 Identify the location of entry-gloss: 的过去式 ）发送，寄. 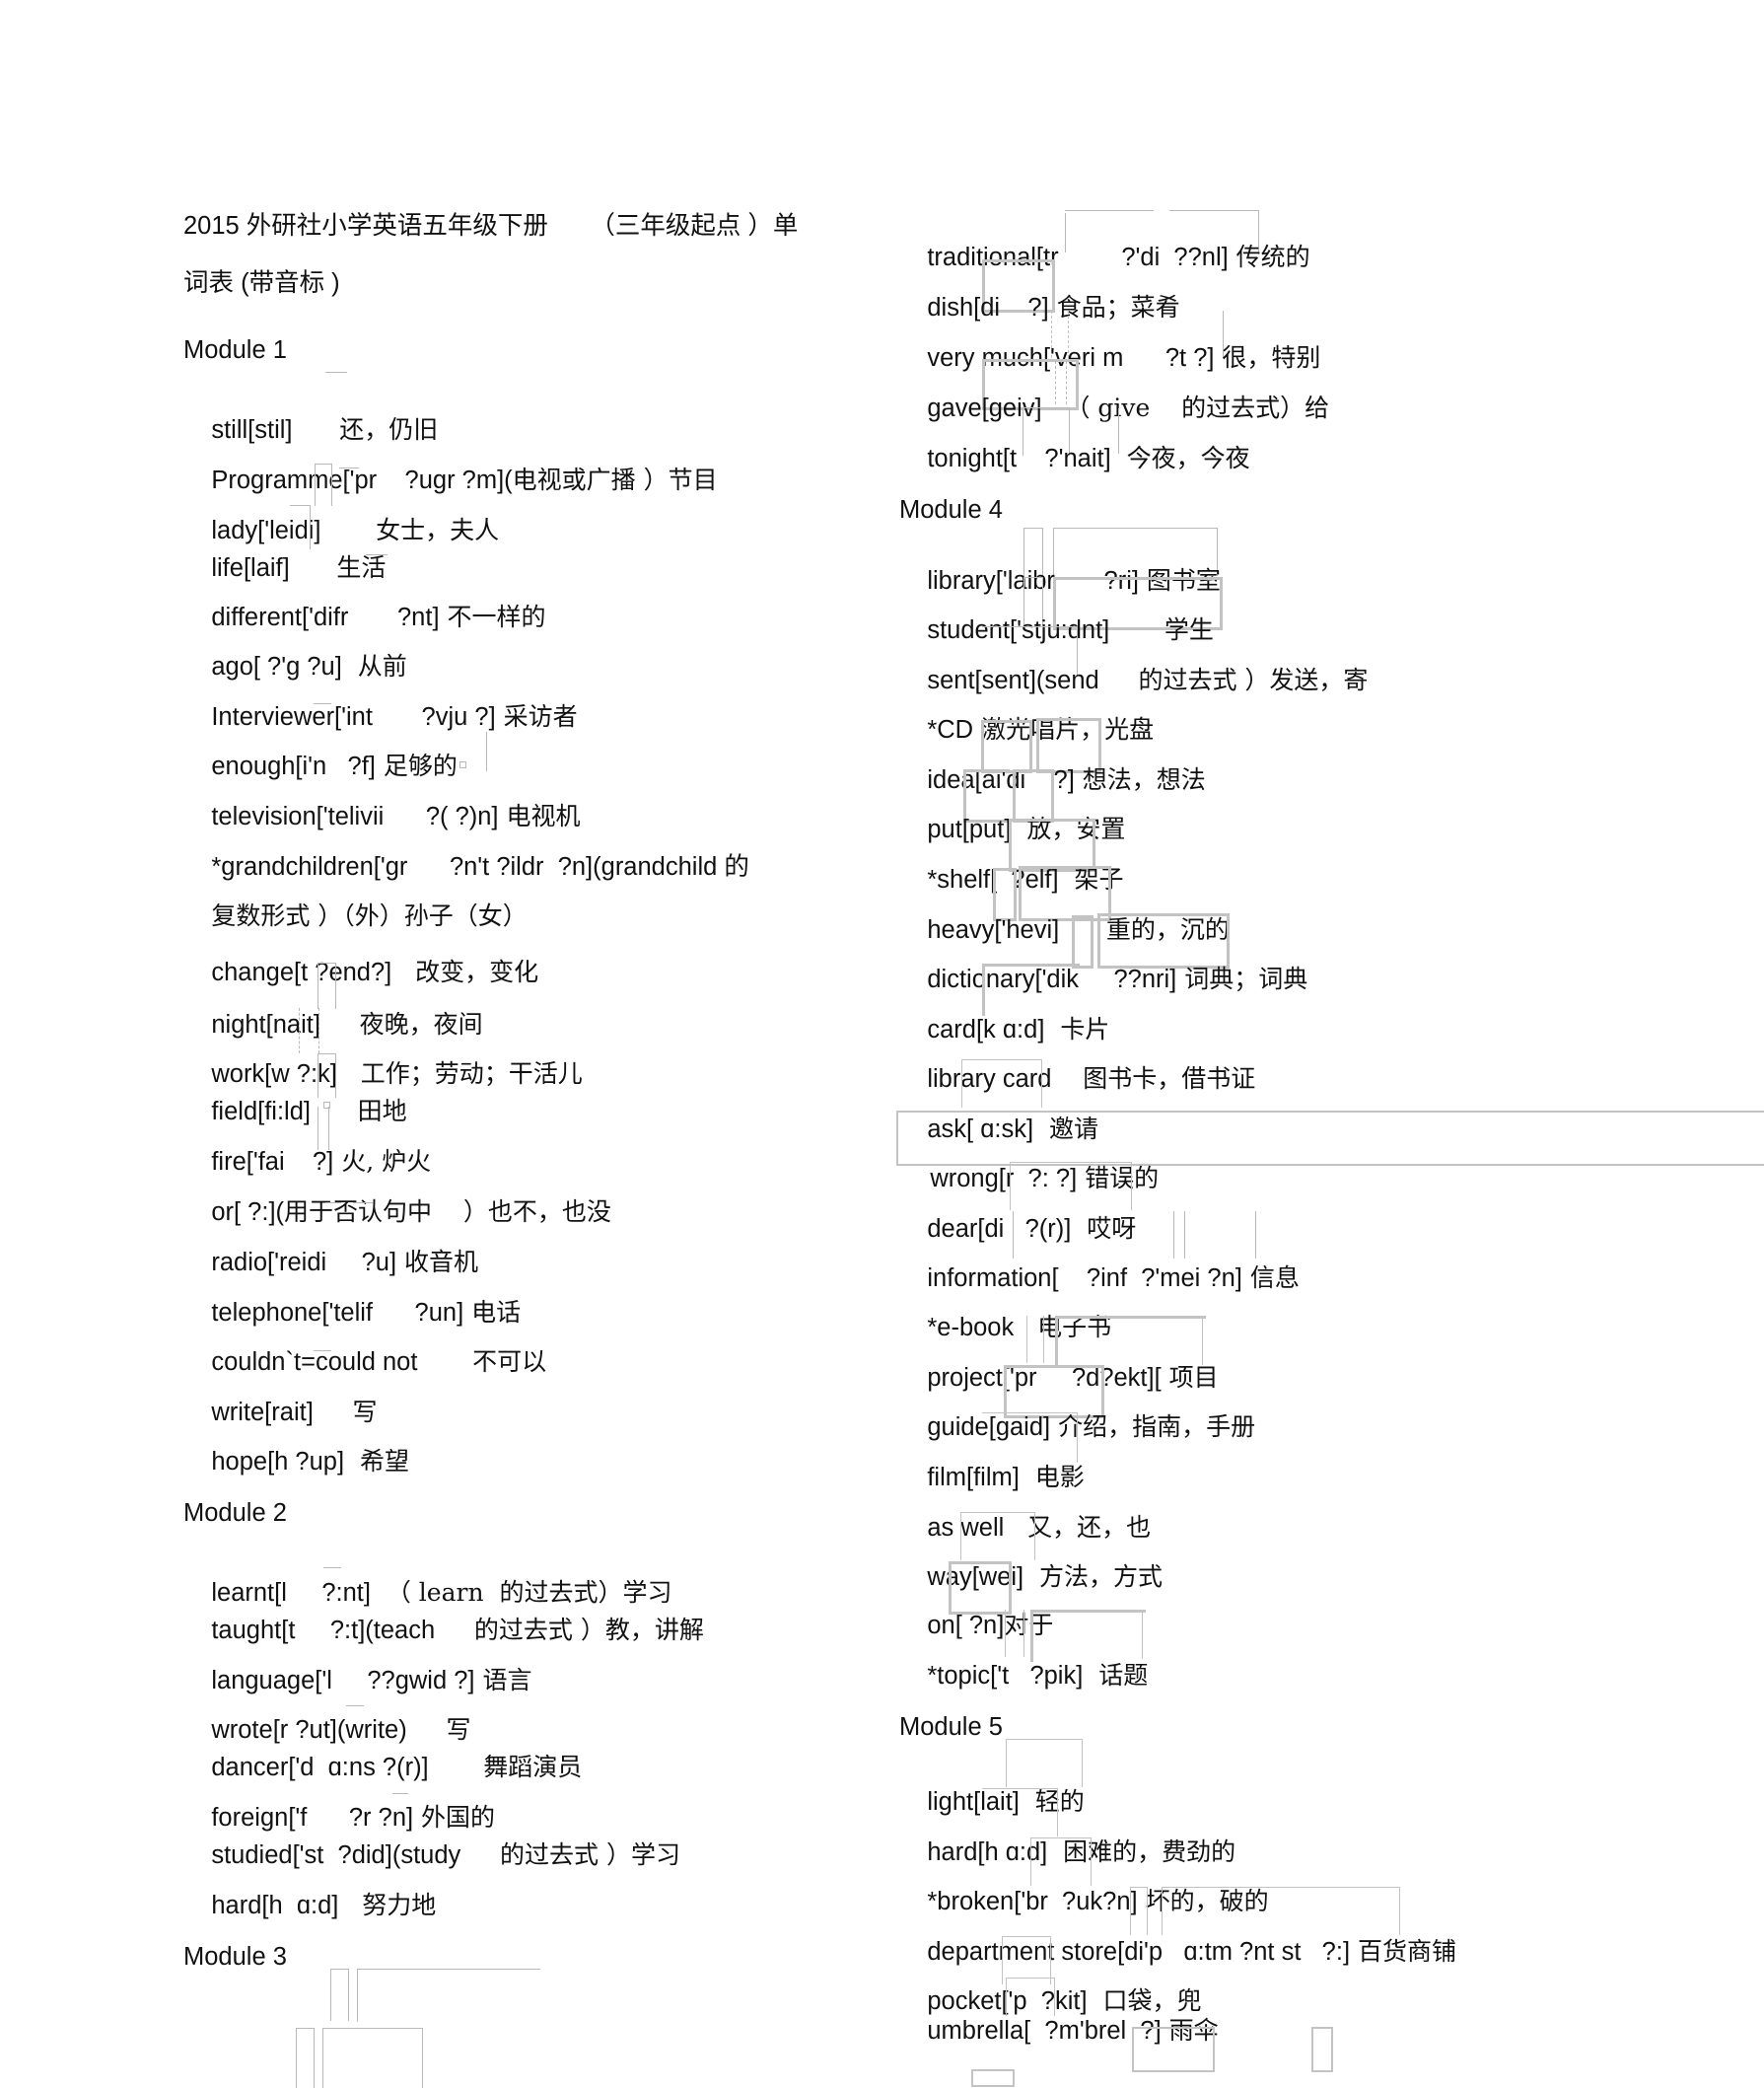
(1254, 680).